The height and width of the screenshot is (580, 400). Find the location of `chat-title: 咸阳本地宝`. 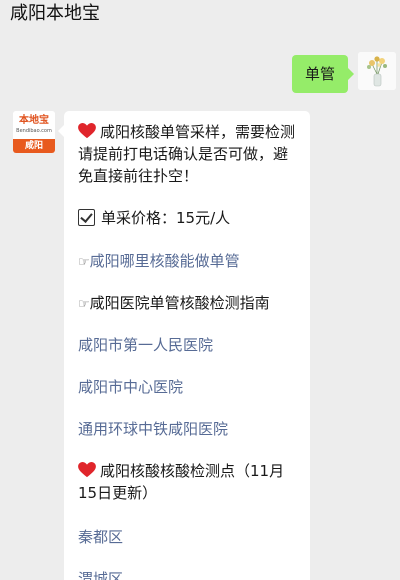

chat-title: 咸阳本地宝 is located at coordinates (55, 13).